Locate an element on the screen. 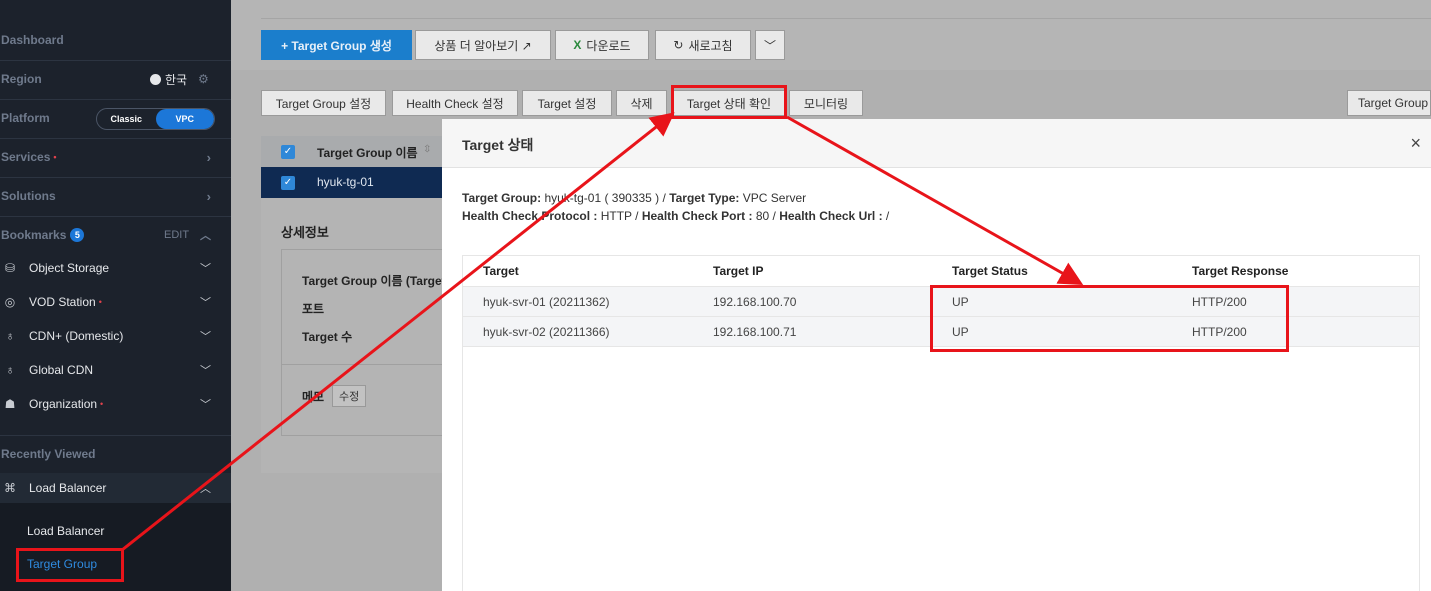  memo-edit-button: 수정 is located at coordinates (349, 396).